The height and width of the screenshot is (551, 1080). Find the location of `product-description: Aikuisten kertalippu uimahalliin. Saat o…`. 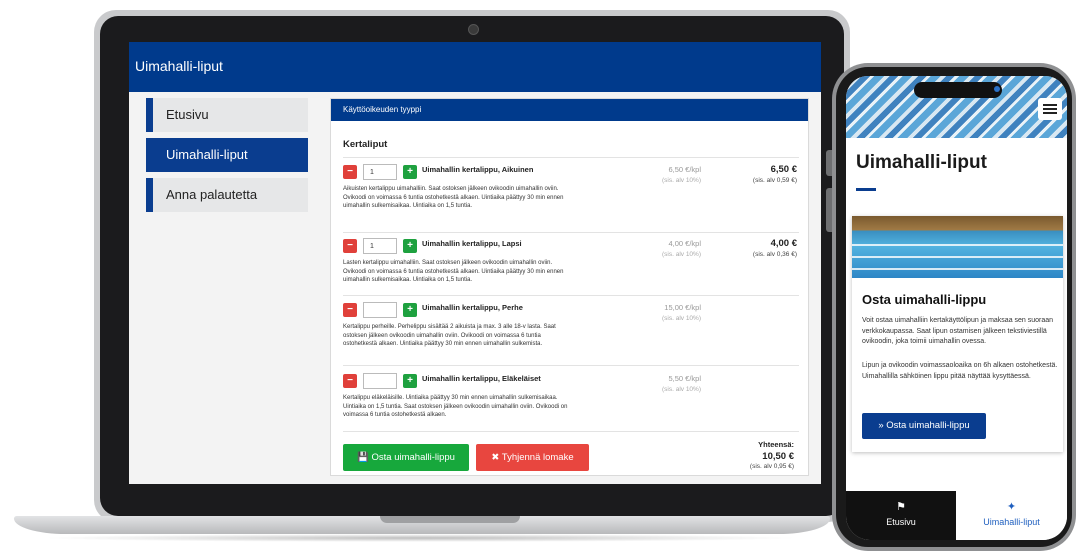

product-description: Aikuisten kertalippu uimahalliin. Saat o… is located at coordinates (453, 198).